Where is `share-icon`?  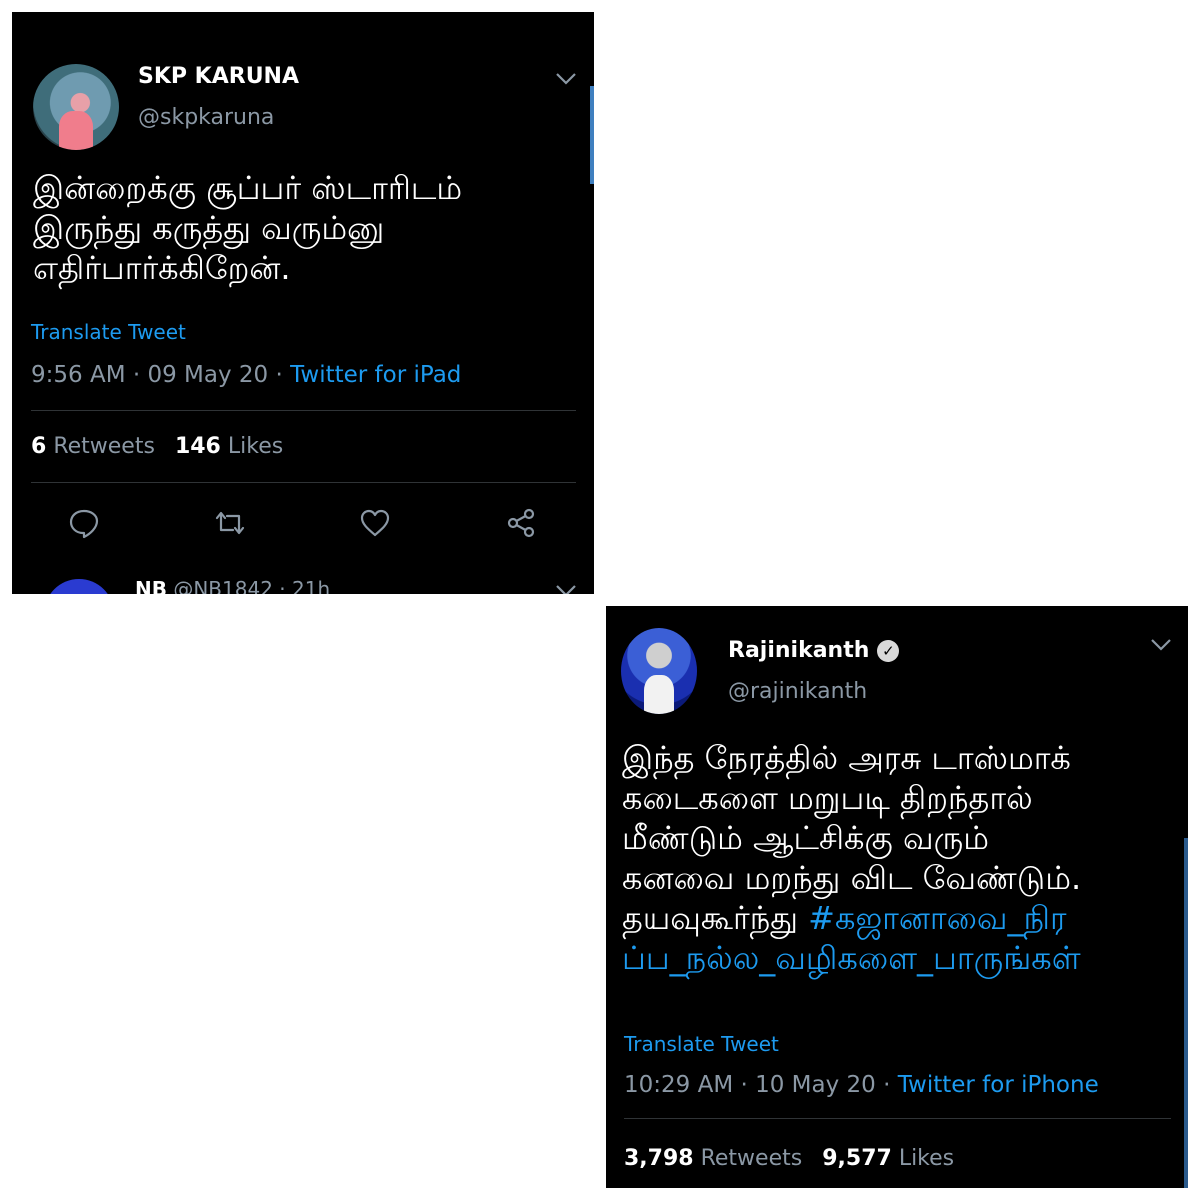
share-icon is located at coordinates (521, 523).